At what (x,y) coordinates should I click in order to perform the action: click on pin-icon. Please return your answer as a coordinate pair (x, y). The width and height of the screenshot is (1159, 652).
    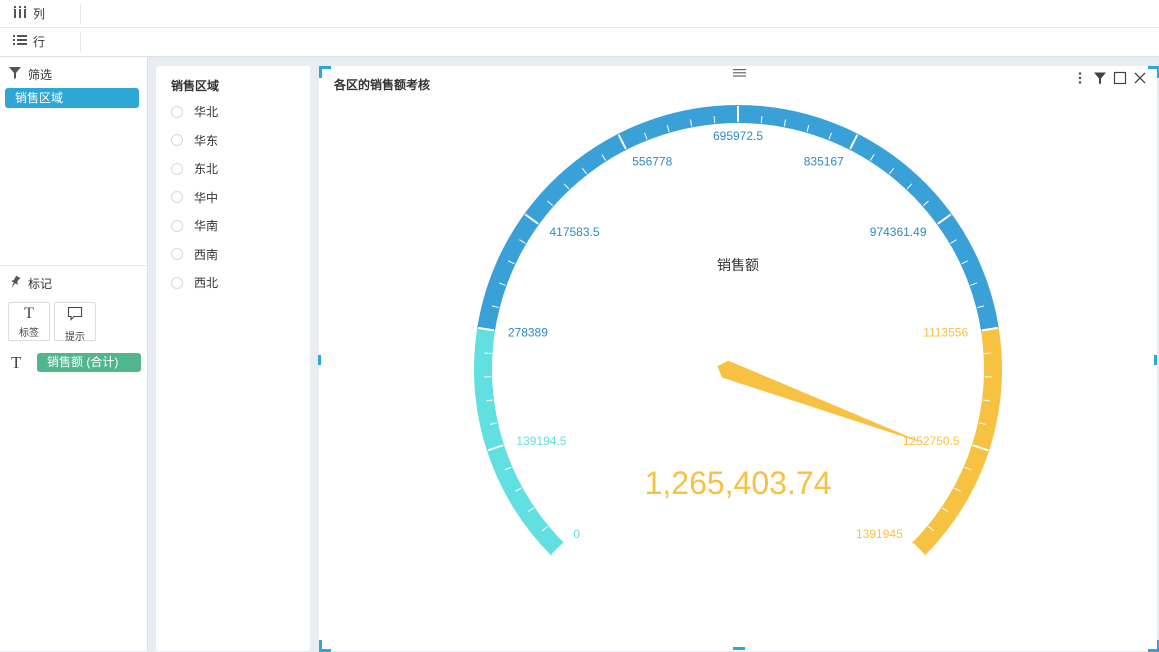
    Looking at the image, I should click on (16, 284).